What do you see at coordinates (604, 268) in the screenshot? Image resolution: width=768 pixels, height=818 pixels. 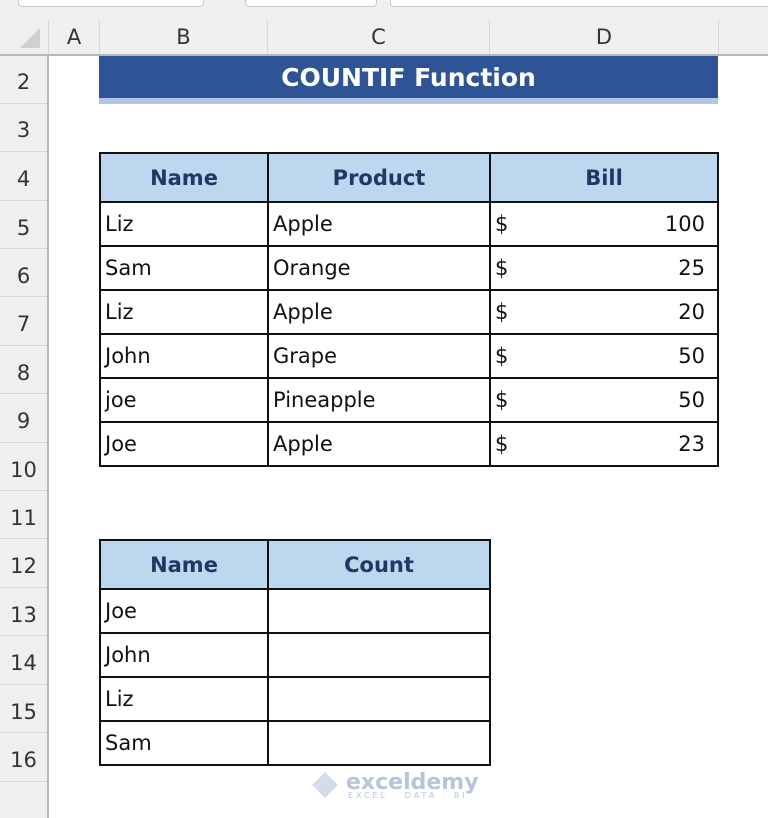 I see `cell-bill: $25` at bounding box center [604, 268].